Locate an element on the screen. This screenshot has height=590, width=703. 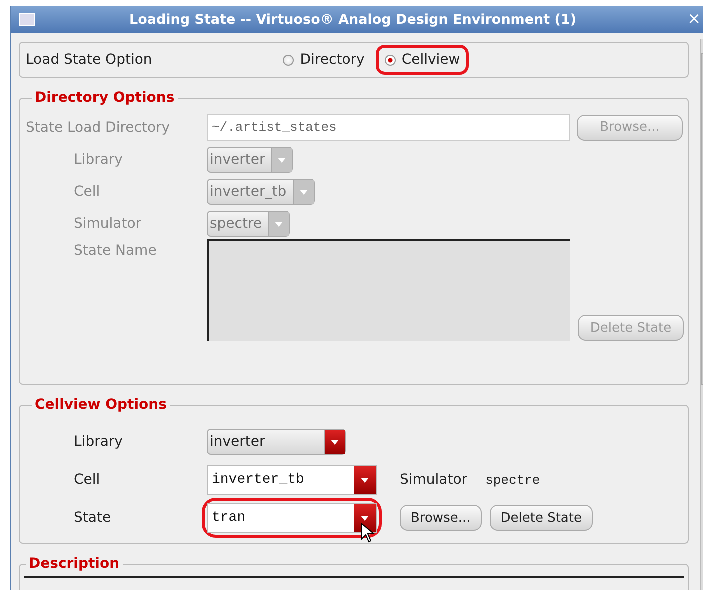
group-title: Cellview Options is located at coordinates (101, 405).